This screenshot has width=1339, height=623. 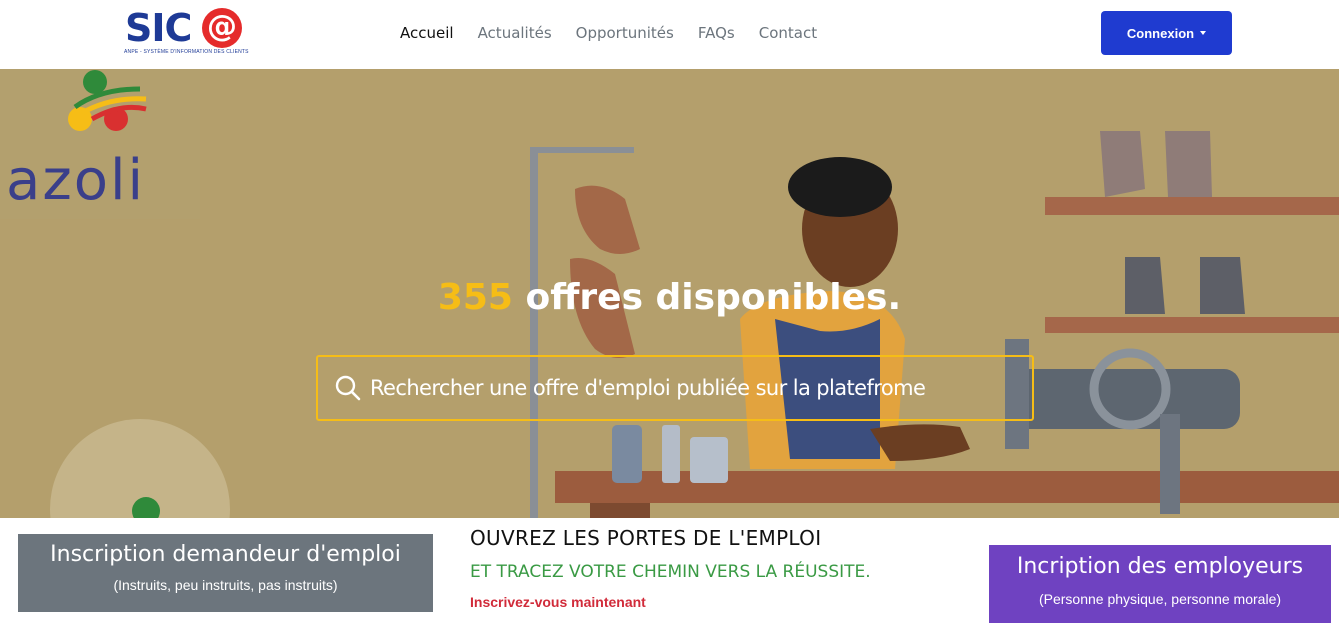 What do you see at coordinates (158, 28) in the screenshot?
I see `logo-text: SIC` at bounding box center [158, 28].